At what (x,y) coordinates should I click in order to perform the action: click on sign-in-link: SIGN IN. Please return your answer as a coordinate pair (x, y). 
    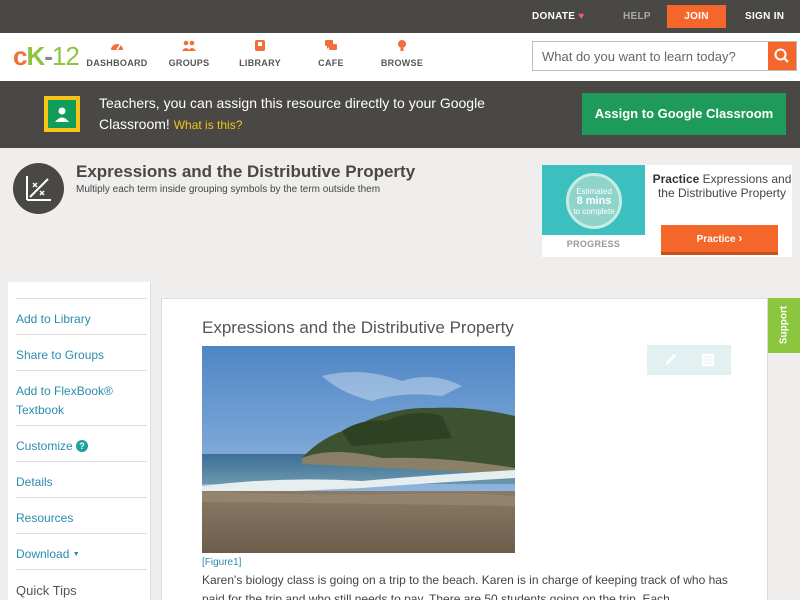
    Looking at the image, I should click on (764, 16).